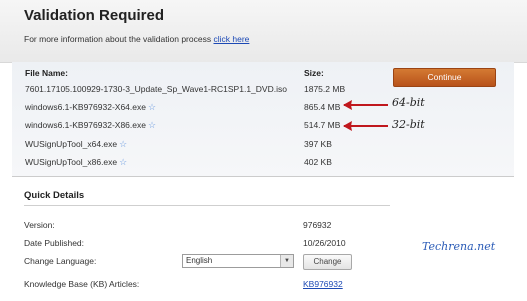  I want to click on annotation-32bit: 32-bit, so click(408, 124).